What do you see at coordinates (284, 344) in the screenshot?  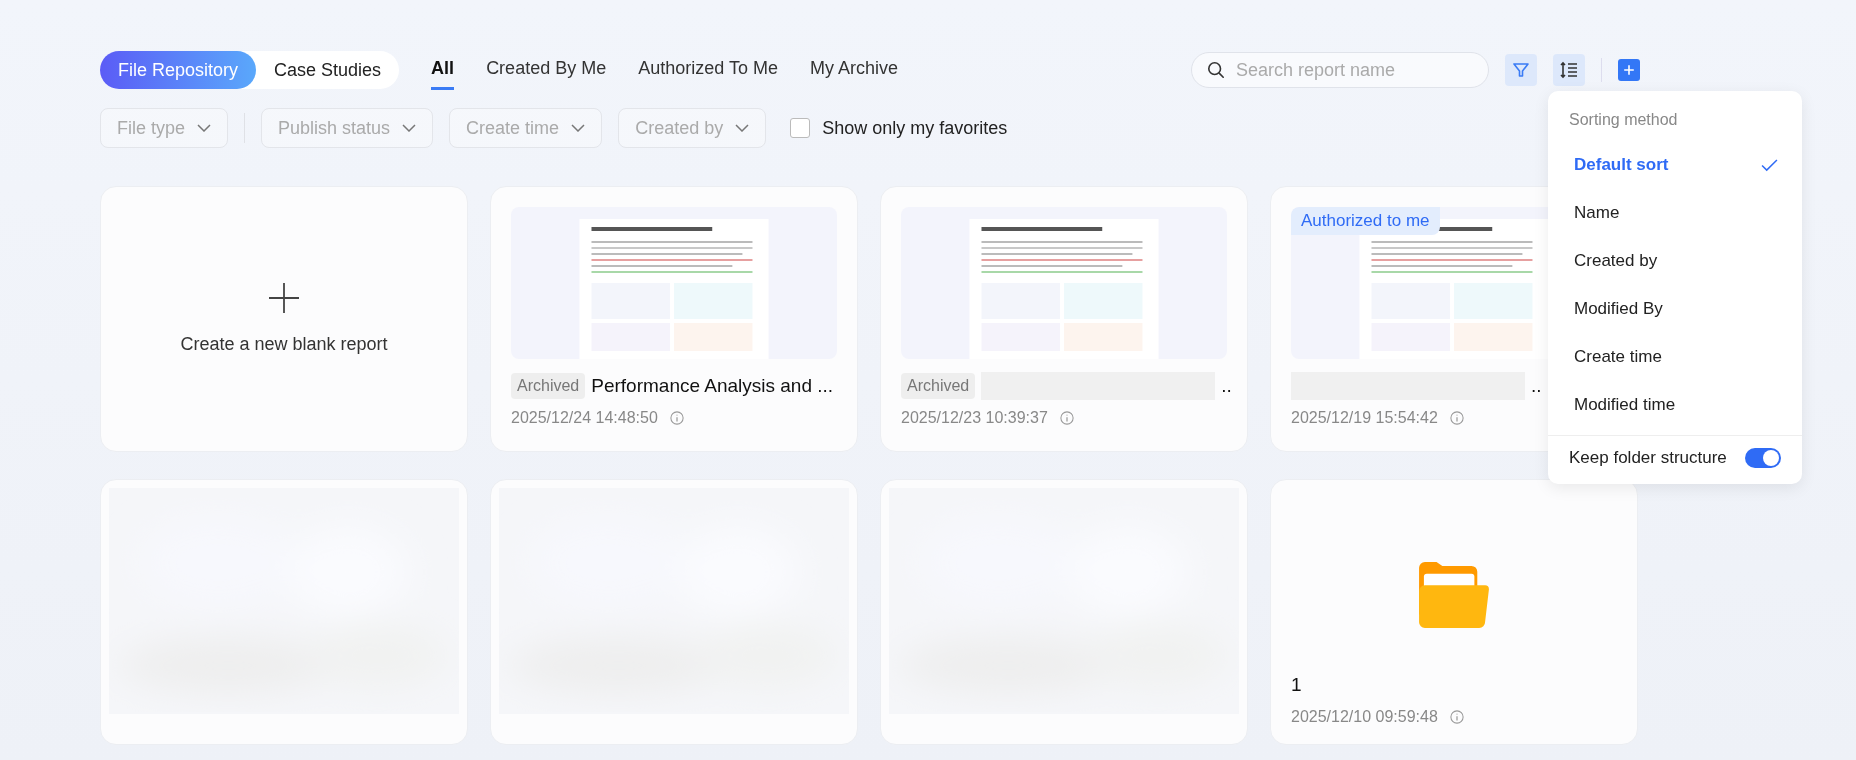 I see `create-report-button: Create a new blank report` at bounding box center [284, 344].